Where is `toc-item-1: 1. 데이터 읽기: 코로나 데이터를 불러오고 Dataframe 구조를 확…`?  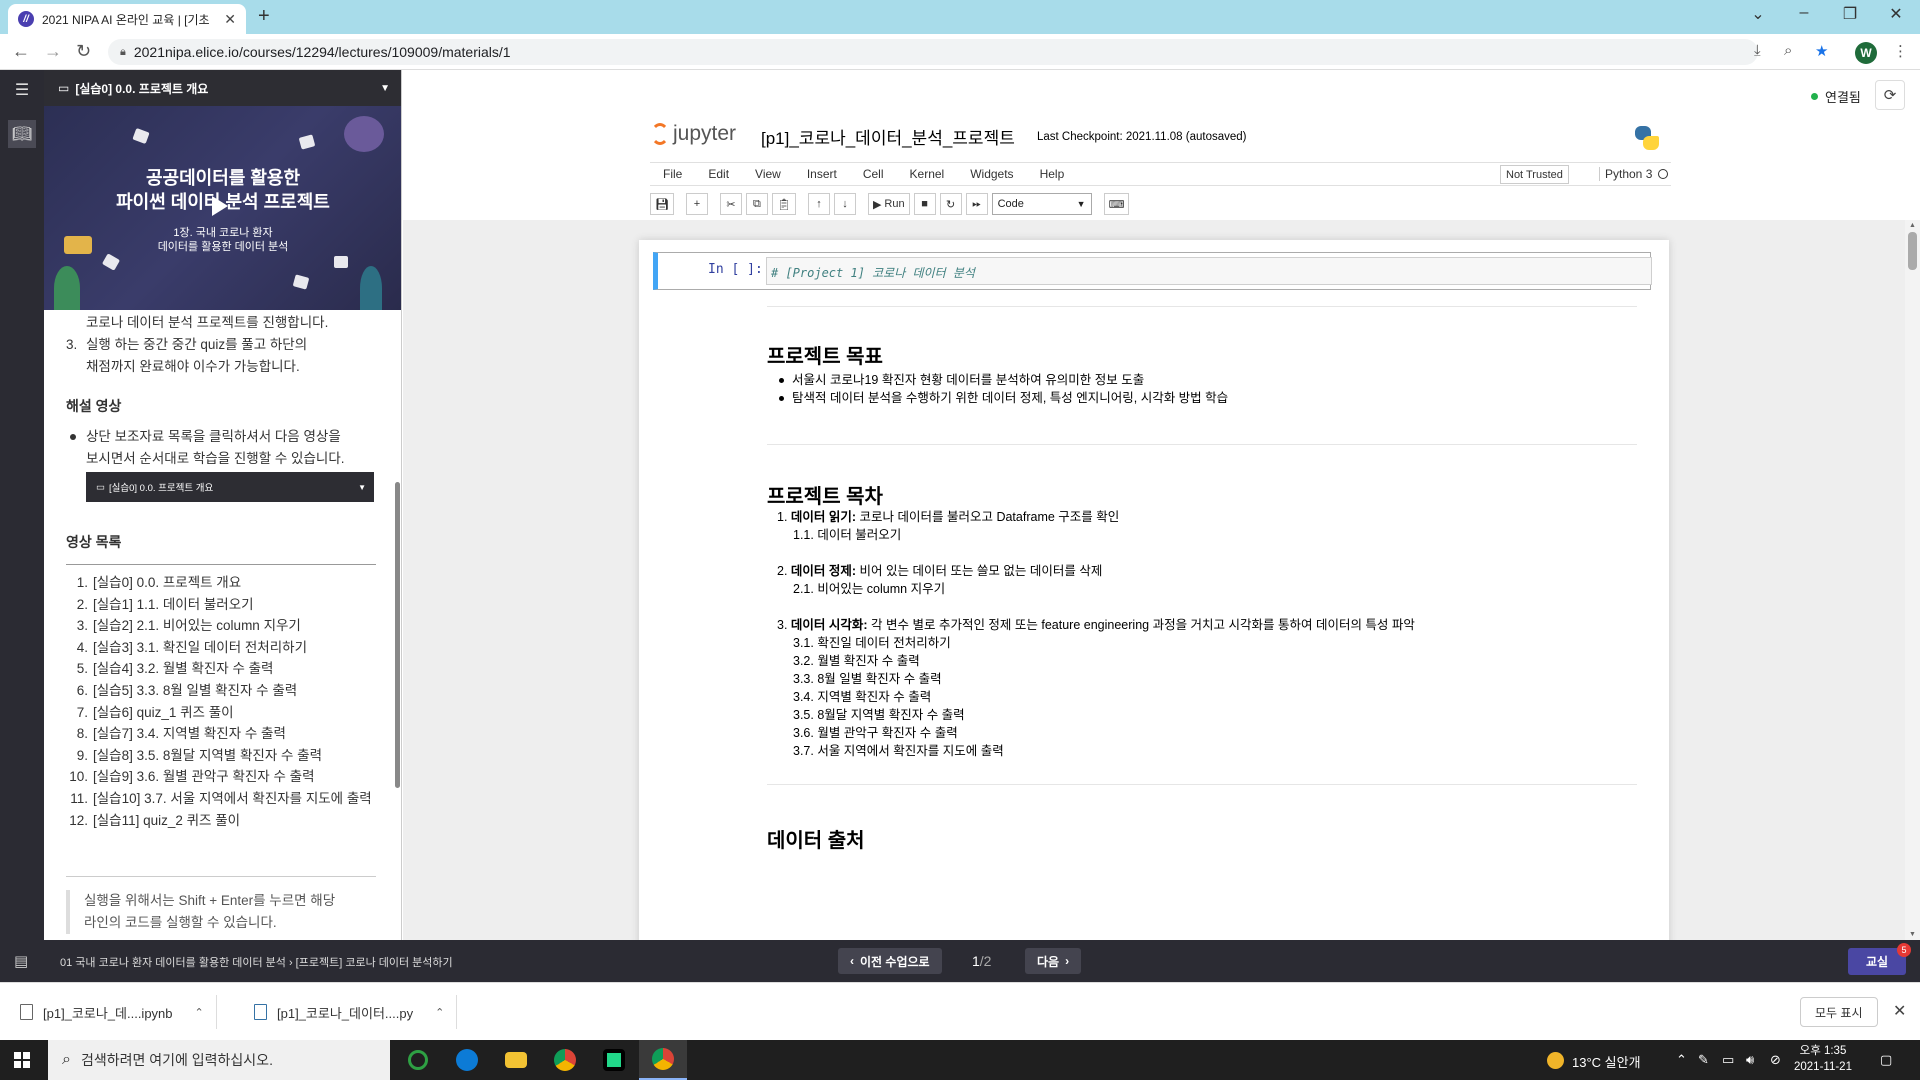 toc-item-1: 1. 데이터 읽기: 코로나 데이터를 불러오고 Dataframe 구조를 확… is located at coordinates (1202, 517).